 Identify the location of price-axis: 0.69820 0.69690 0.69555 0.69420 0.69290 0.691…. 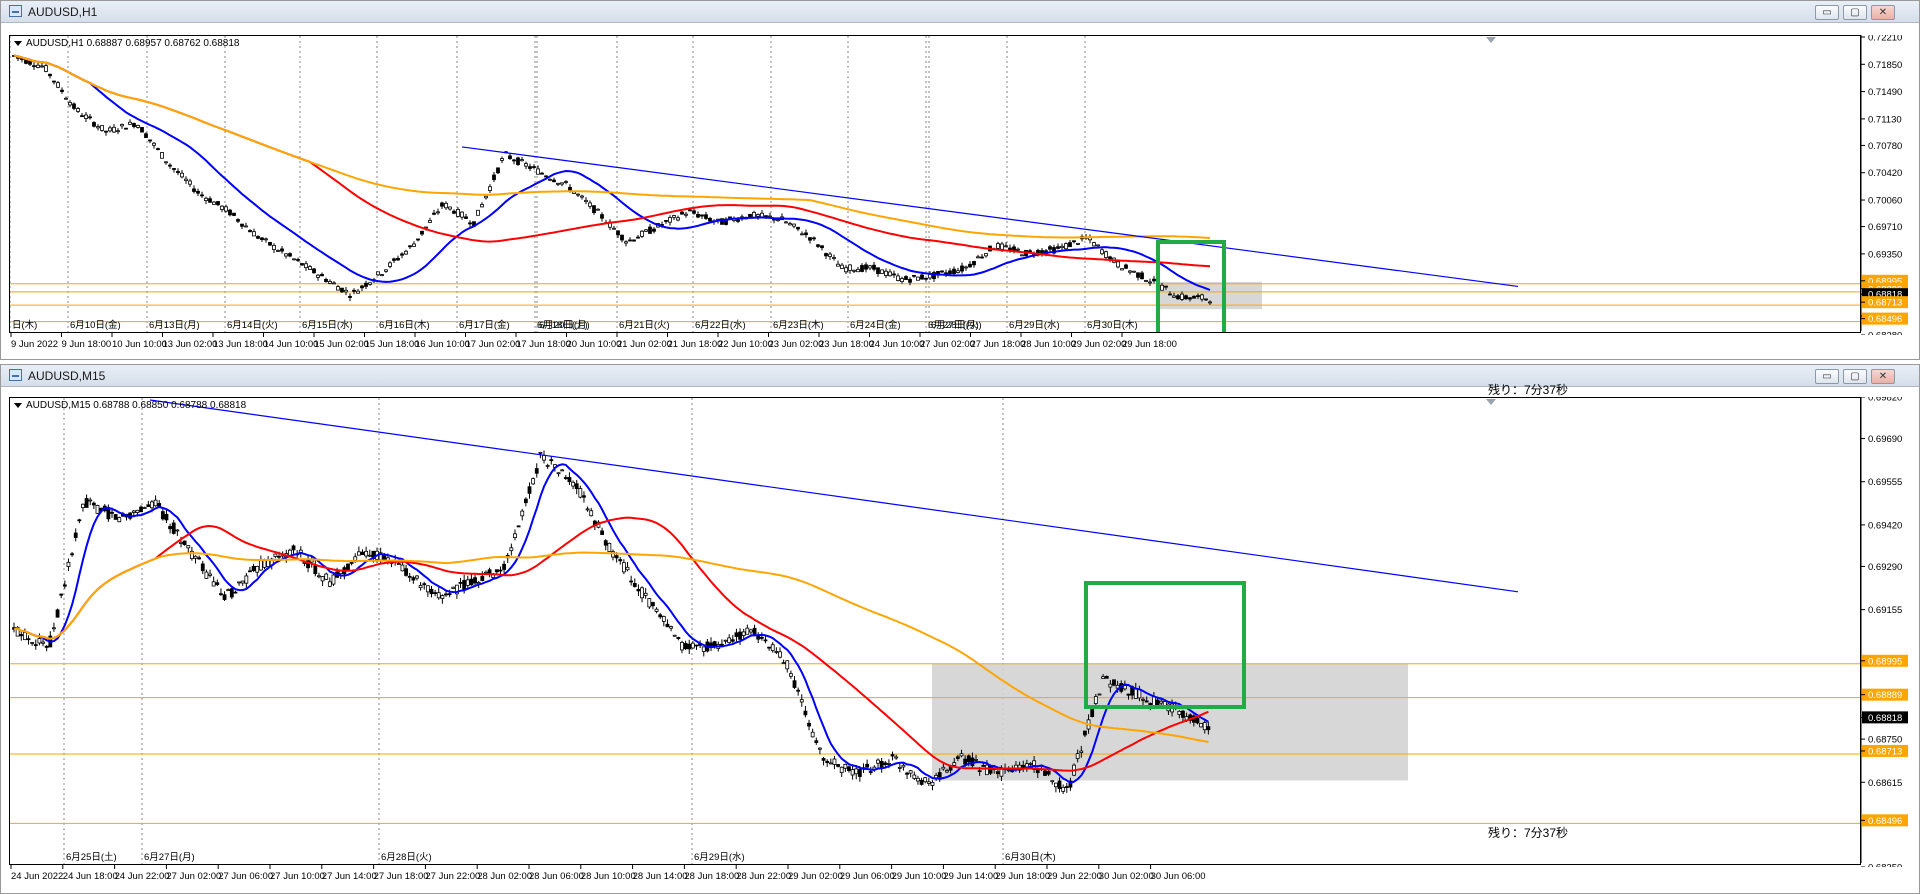
(1890, 632).